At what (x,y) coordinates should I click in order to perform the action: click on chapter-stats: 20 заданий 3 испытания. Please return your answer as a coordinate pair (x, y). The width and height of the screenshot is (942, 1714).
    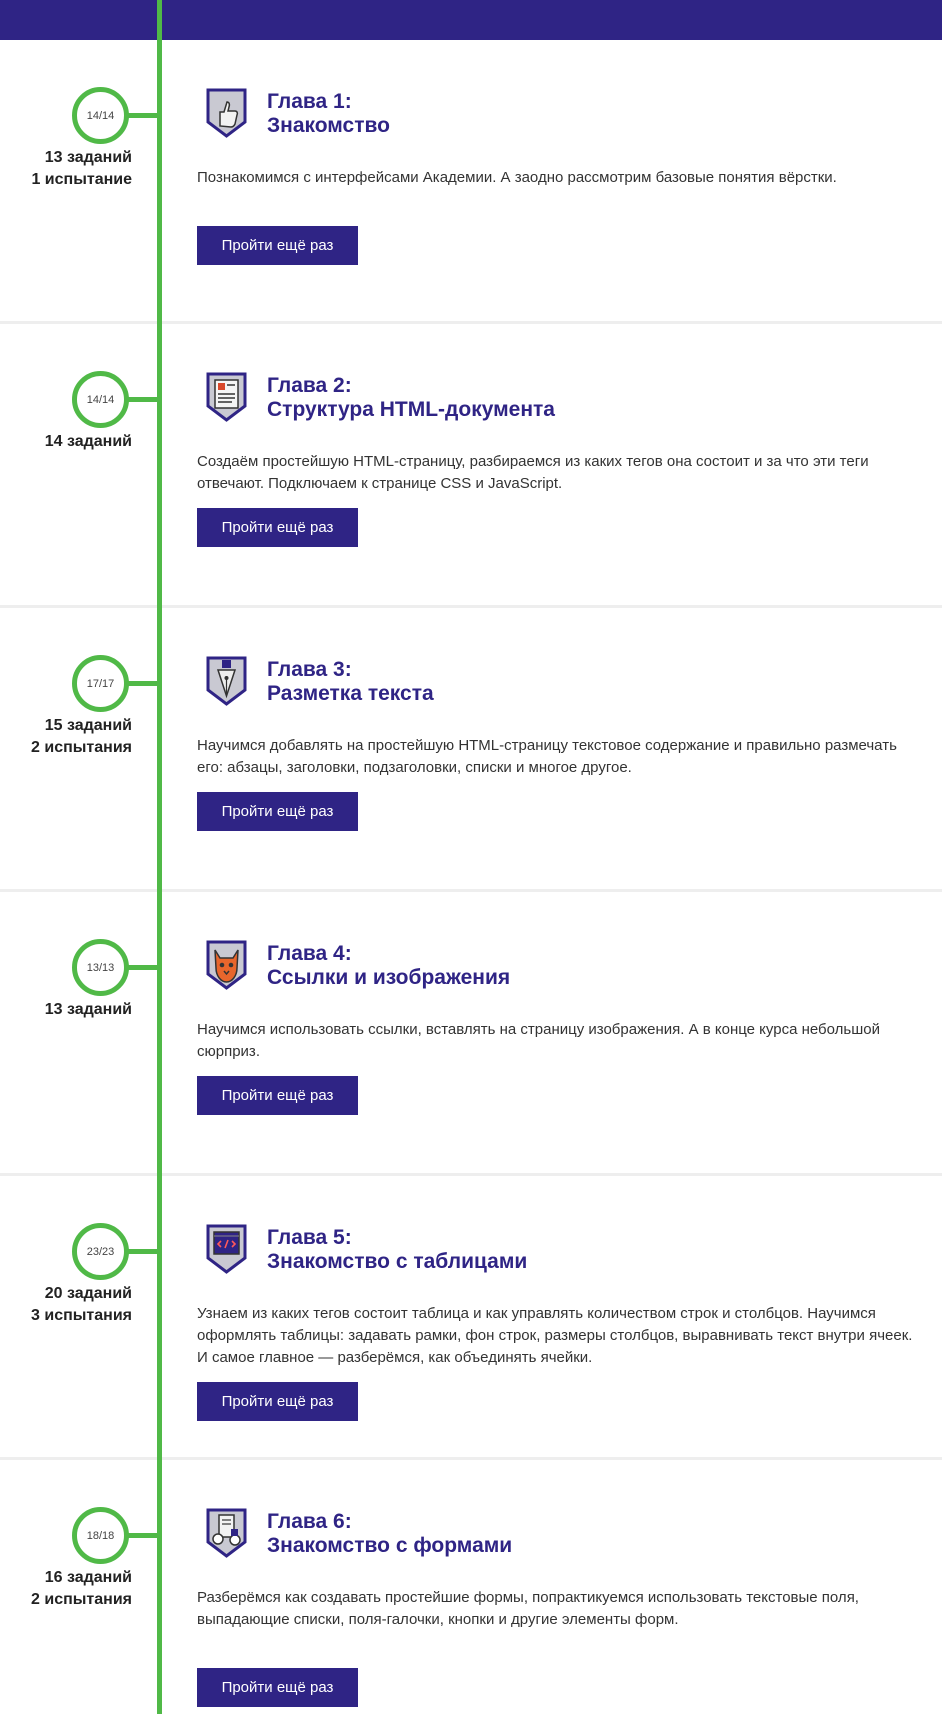
    Looking at the image, I should click on (66, 1305).